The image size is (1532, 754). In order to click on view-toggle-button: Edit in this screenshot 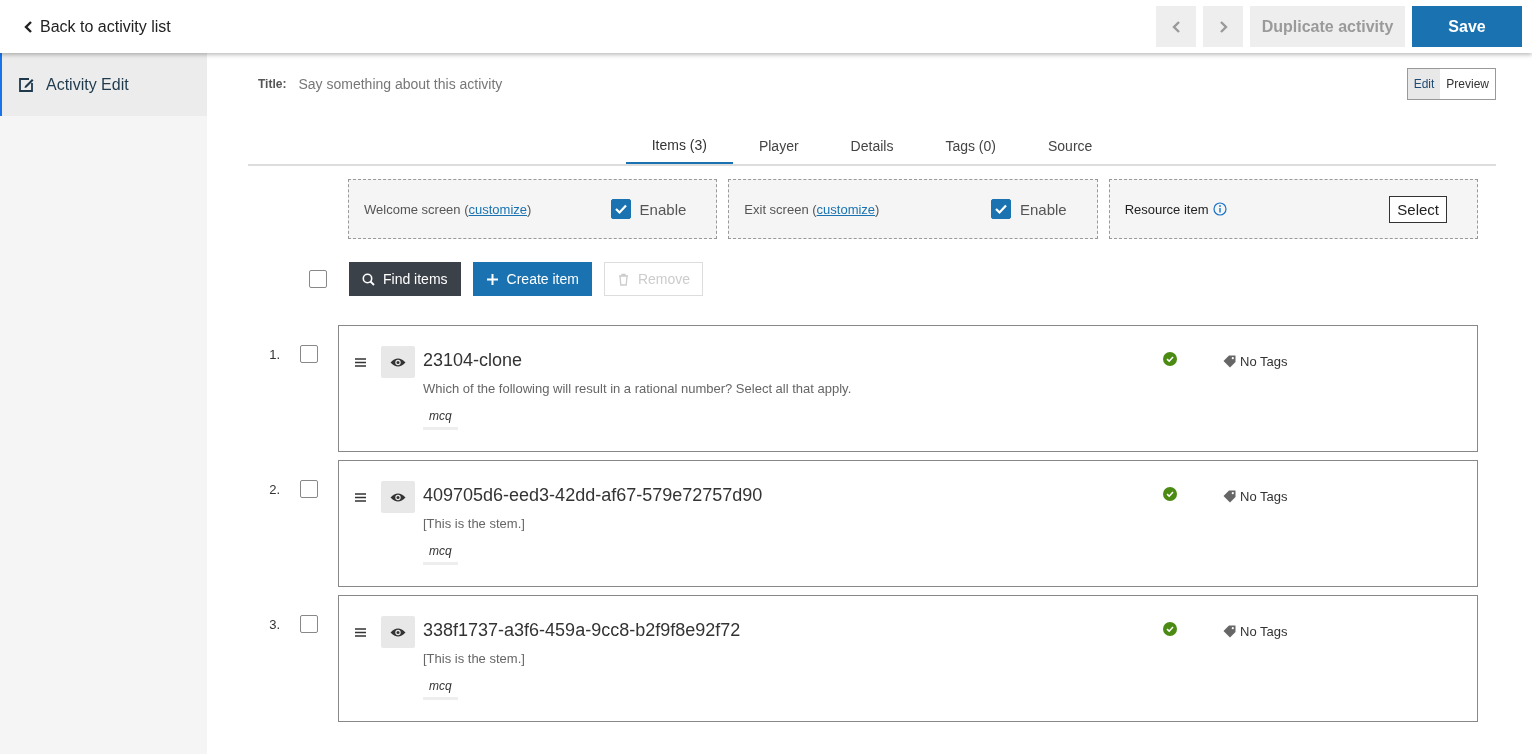, I will do `click(1424, 83)`.